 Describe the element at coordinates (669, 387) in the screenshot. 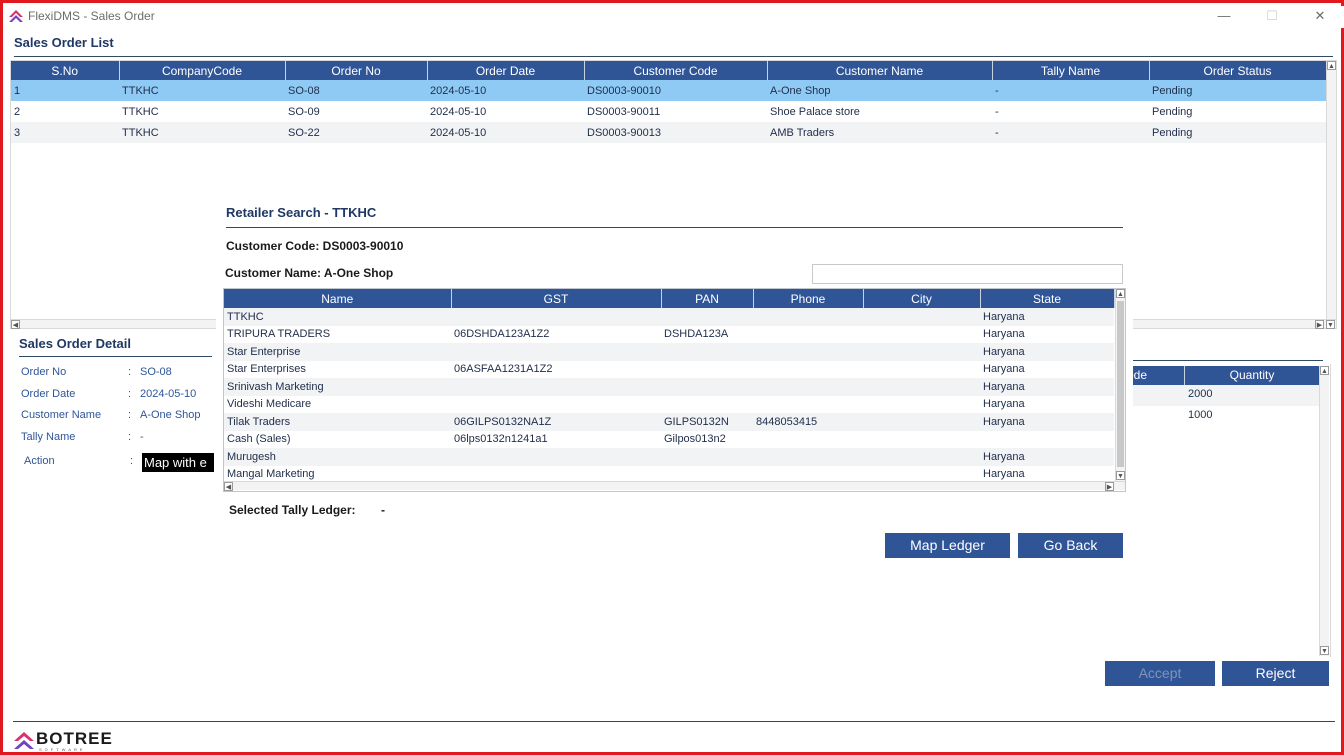

I see `table-row: Srinivash Marketing Haryana` at that location.